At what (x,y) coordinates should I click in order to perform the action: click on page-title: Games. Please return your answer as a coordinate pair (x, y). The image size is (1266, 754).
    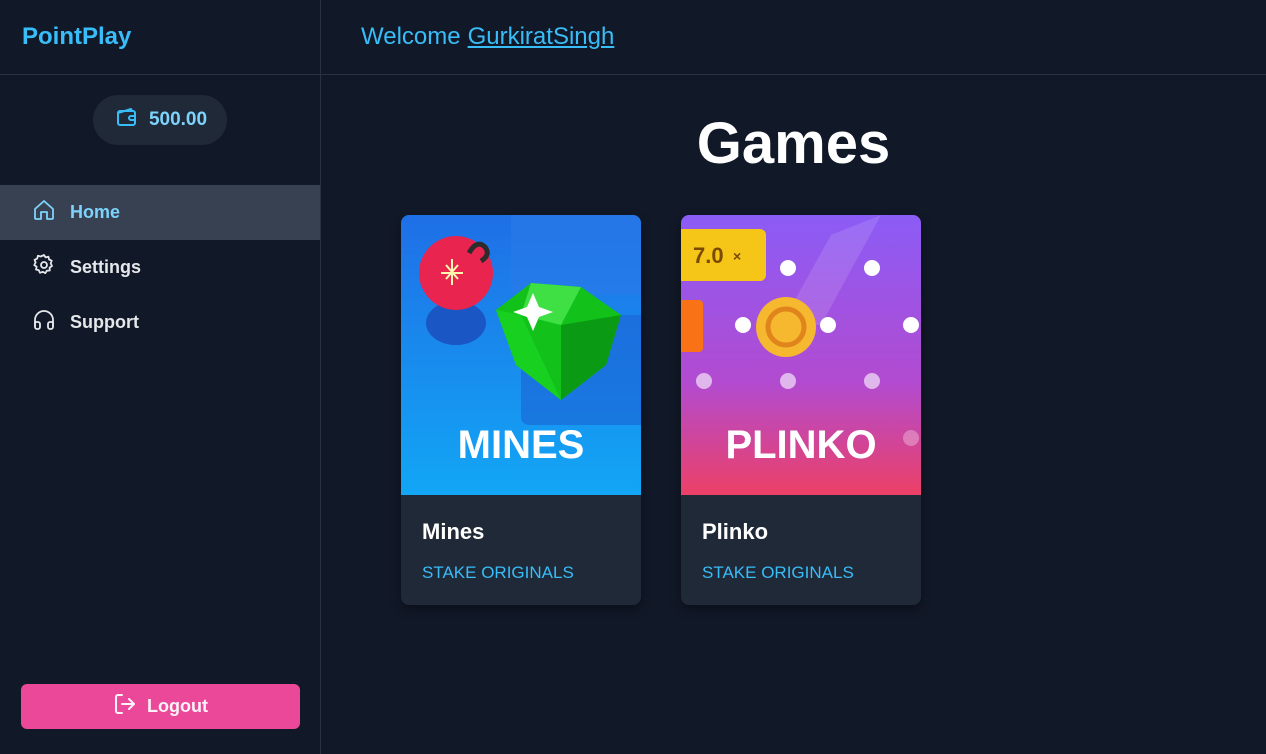
    Looking at the image, I should click on (793, 143).